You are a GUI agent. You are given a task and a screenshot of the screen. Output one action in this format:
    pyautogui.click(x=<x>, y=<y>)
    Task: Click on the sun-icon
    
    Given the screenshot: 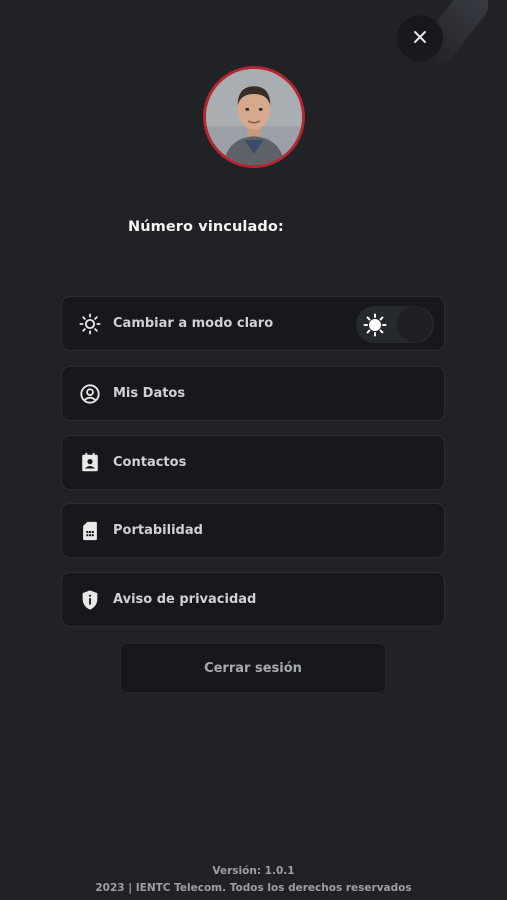 What is the action you would take?
    pyautogui.click(x=90, y=323)
    